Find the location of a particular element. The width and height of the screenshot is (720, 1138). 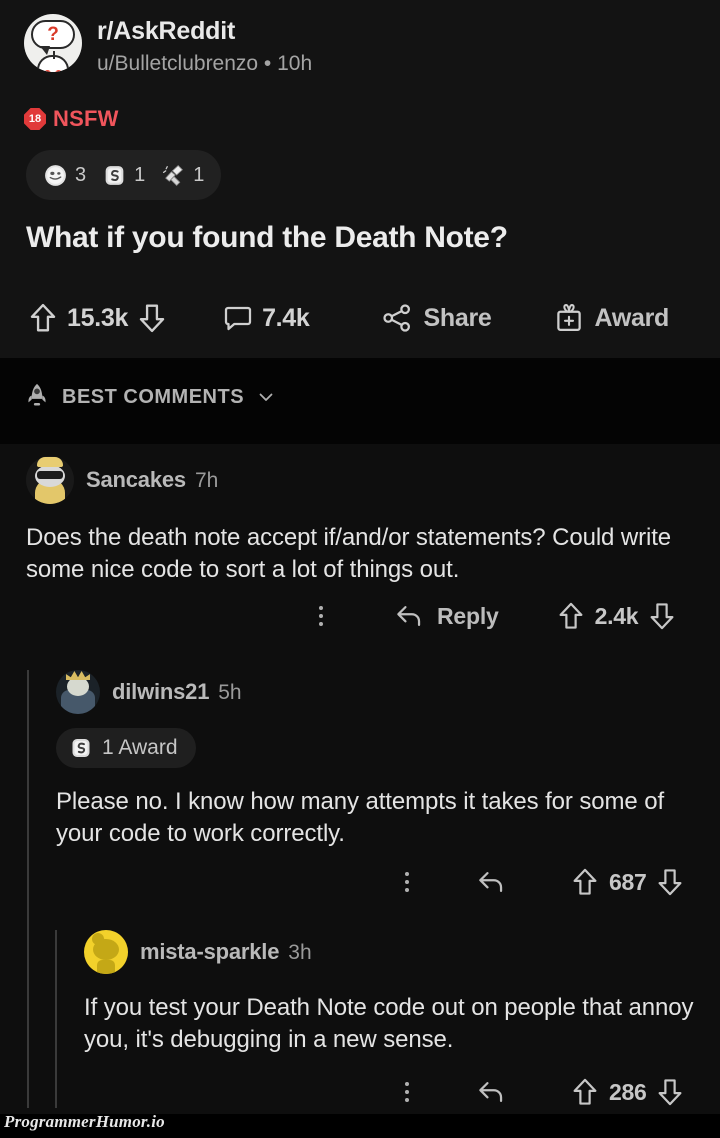

askreddit-snoo-question-avatar: ? is located at coordinates (53, 43).